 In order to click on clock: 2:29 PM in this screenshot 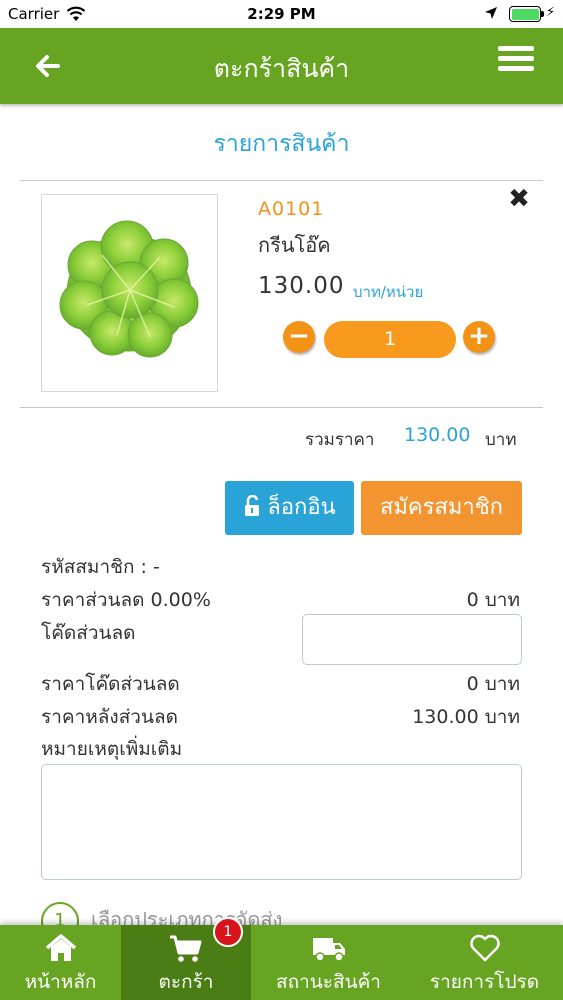, I will do `click(281, 14)`.